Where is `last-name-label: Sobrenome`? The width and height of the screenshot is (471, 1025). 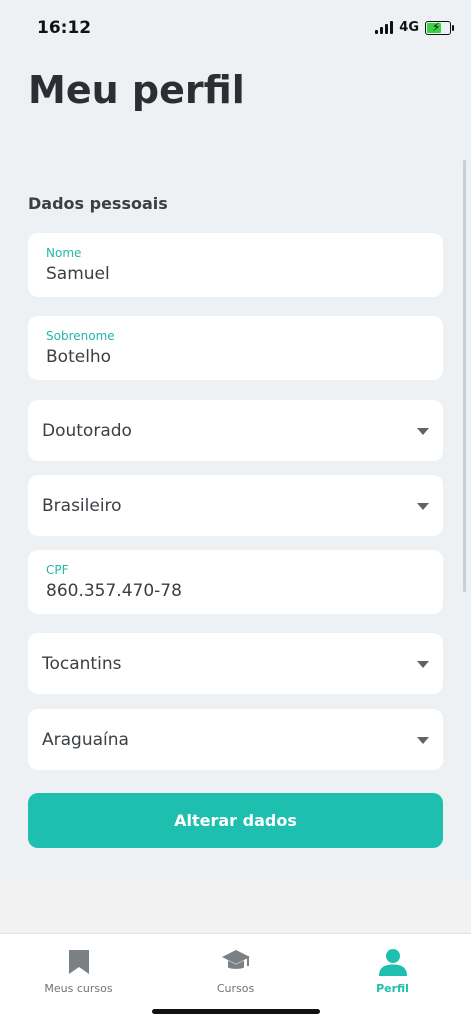
last-name-label: Sobrenome is located at coordinates (80, 336).